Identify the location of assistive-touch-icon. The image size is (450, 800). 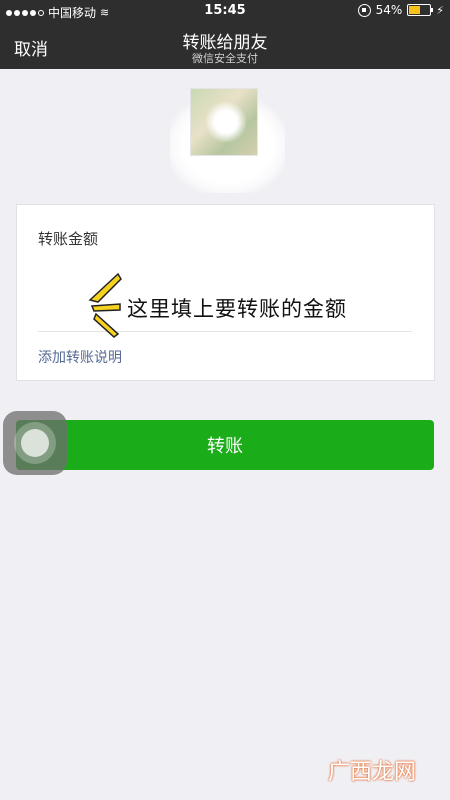
(35, 443).